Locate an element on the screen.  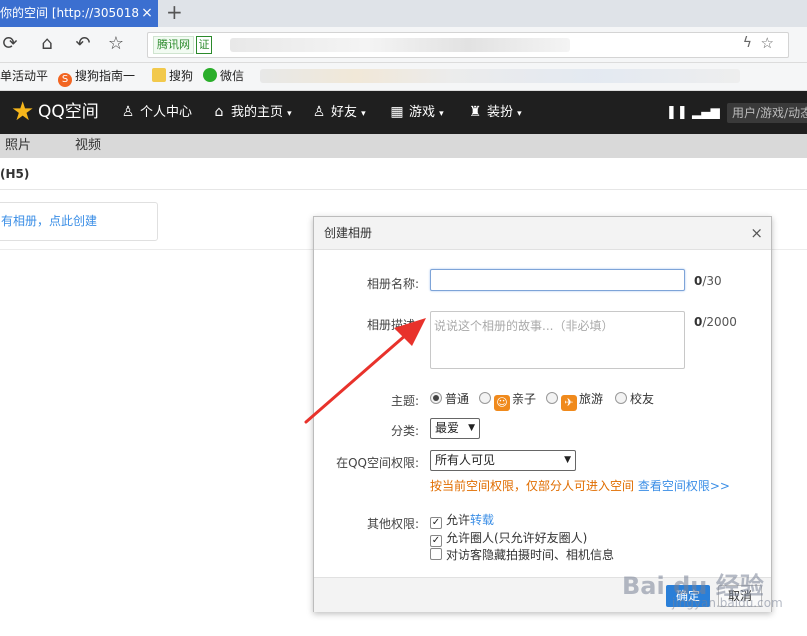
dialog-title: 创建相册 is located at coordinates (348, 233).